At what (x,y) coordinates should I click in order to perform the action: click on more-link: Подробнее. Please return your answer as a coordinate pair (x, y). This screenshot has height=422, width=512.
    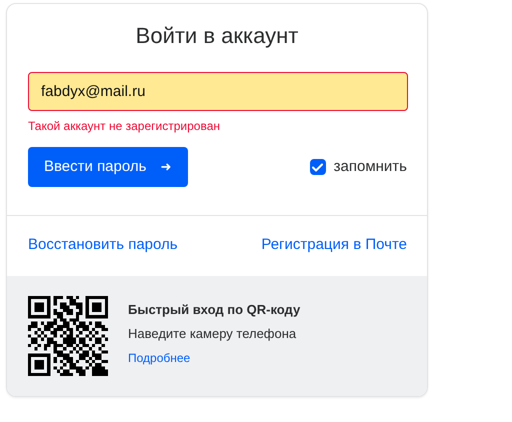
    Looking at the image, I should click on (159, 358).